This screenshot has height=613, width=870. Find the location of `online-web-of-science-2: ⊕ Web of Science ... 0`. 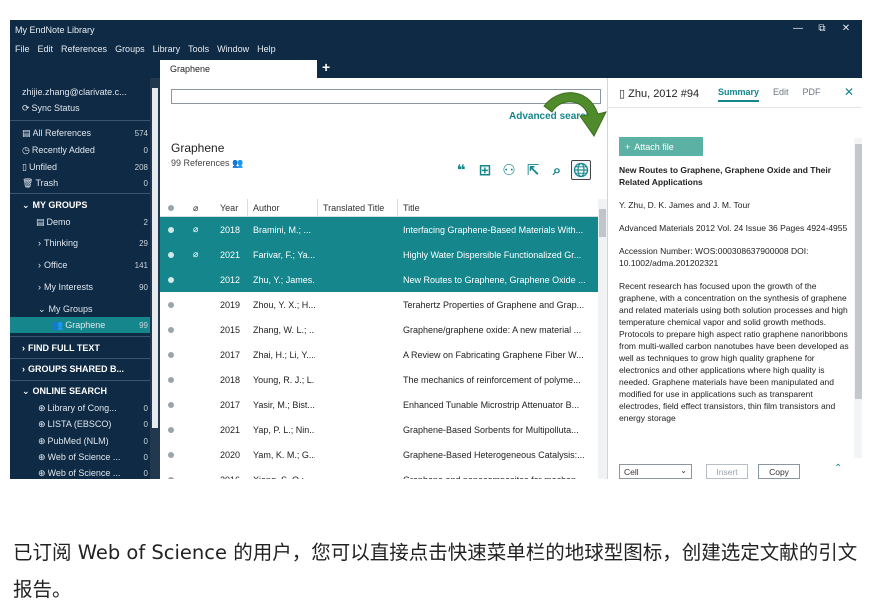

online-web-of-science-2: ⊕ Web of Science ... 0 is located at coordinates (94, 472).